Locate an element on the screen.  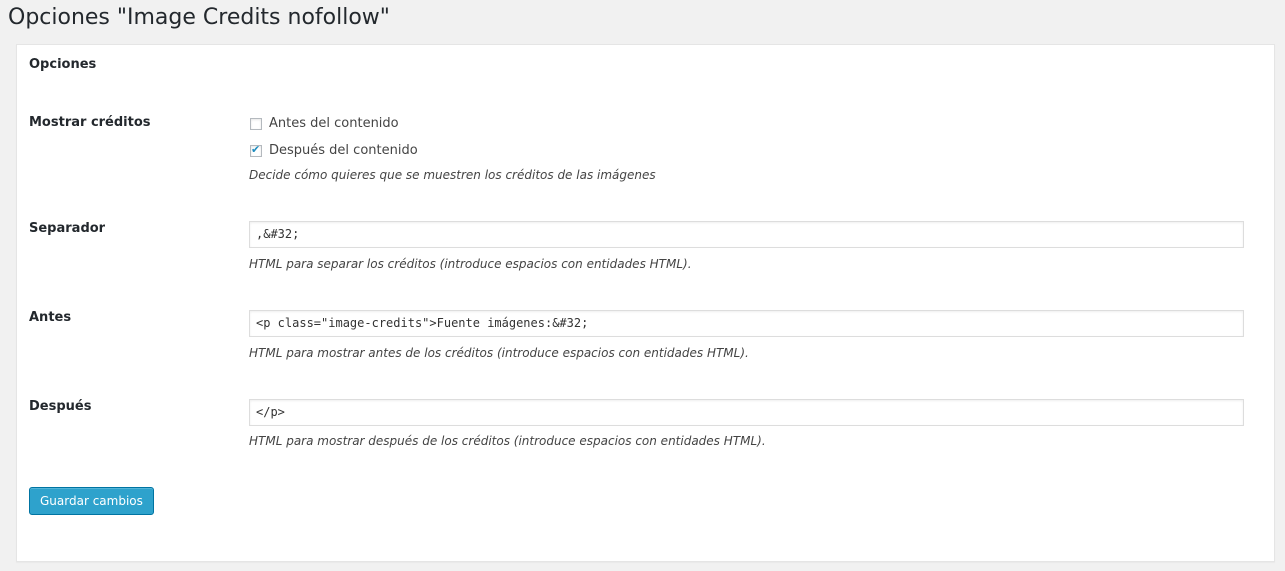
antes-del-contenido-checkbox is located at coordinates (256, 123).